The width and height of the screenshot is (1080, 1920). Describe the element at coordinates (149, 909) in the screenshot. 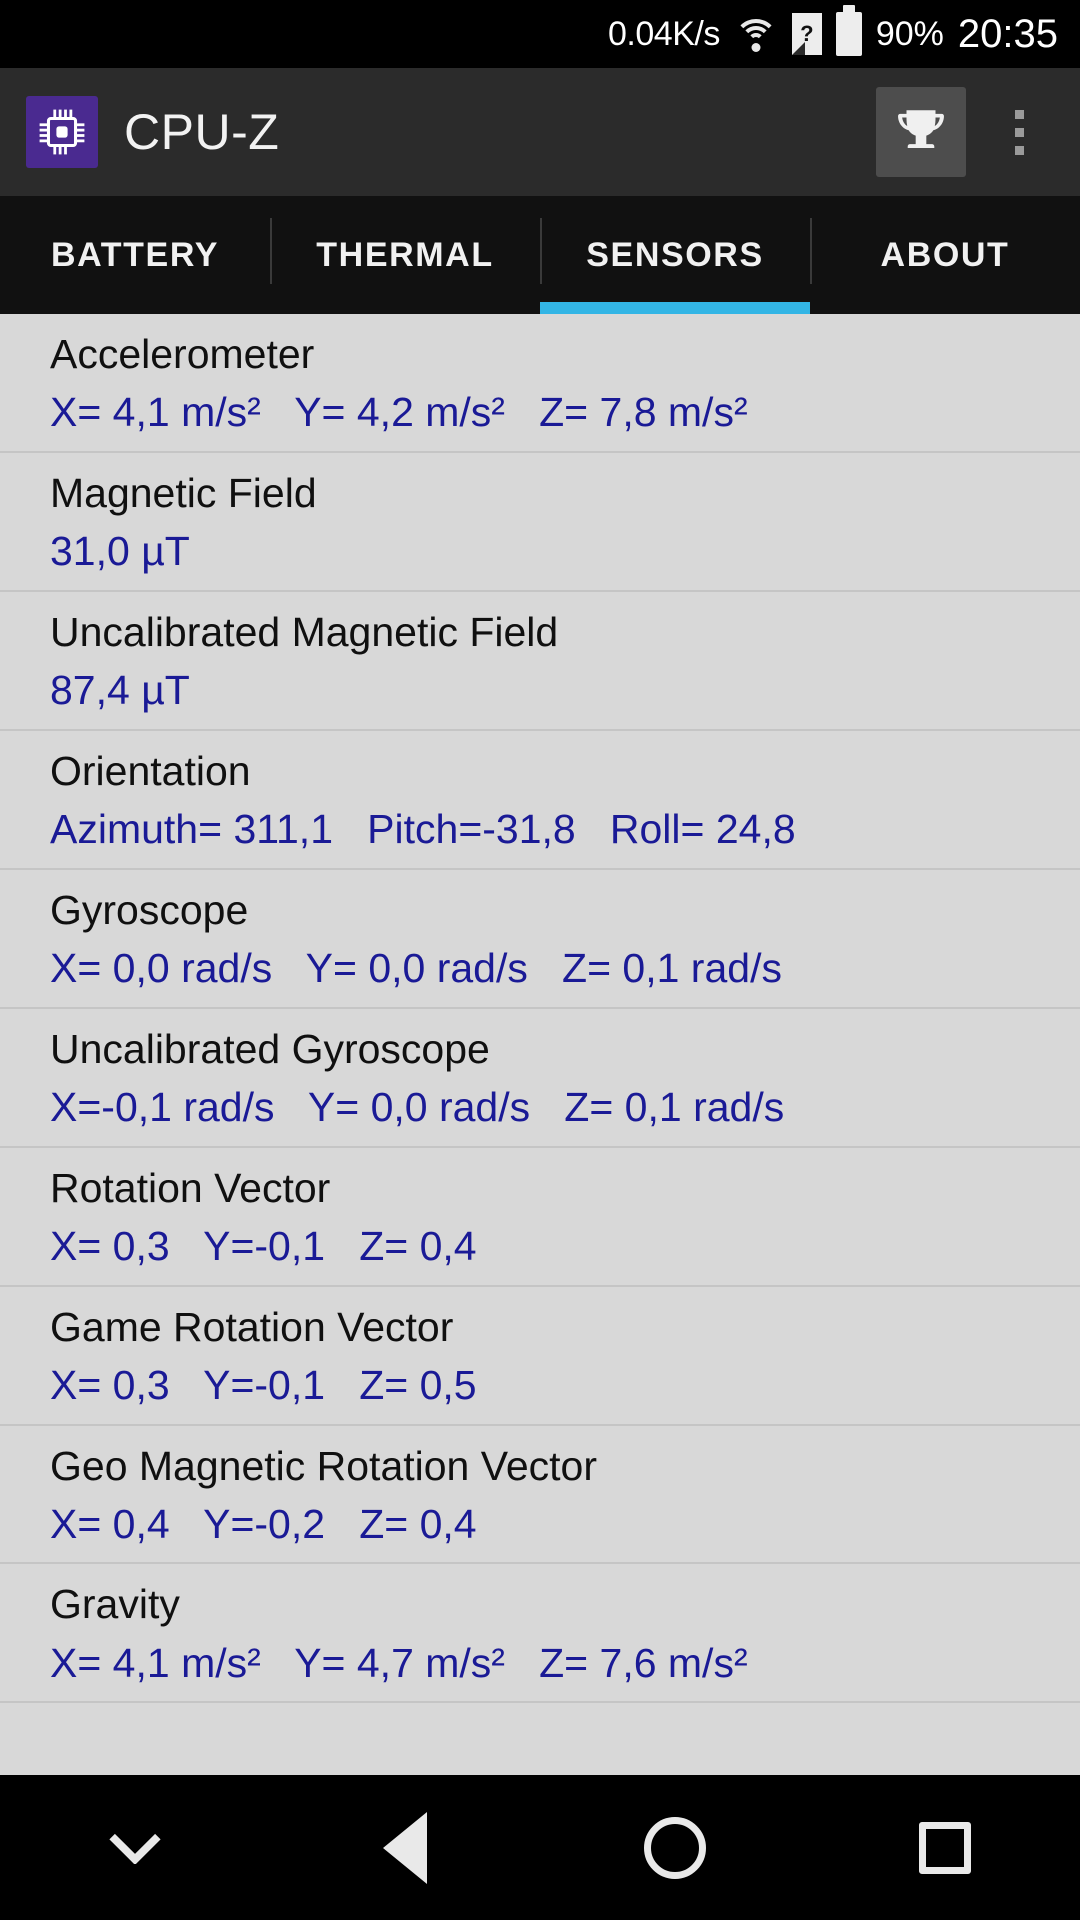

I see `sensor-name: Gyroscope` at that location.